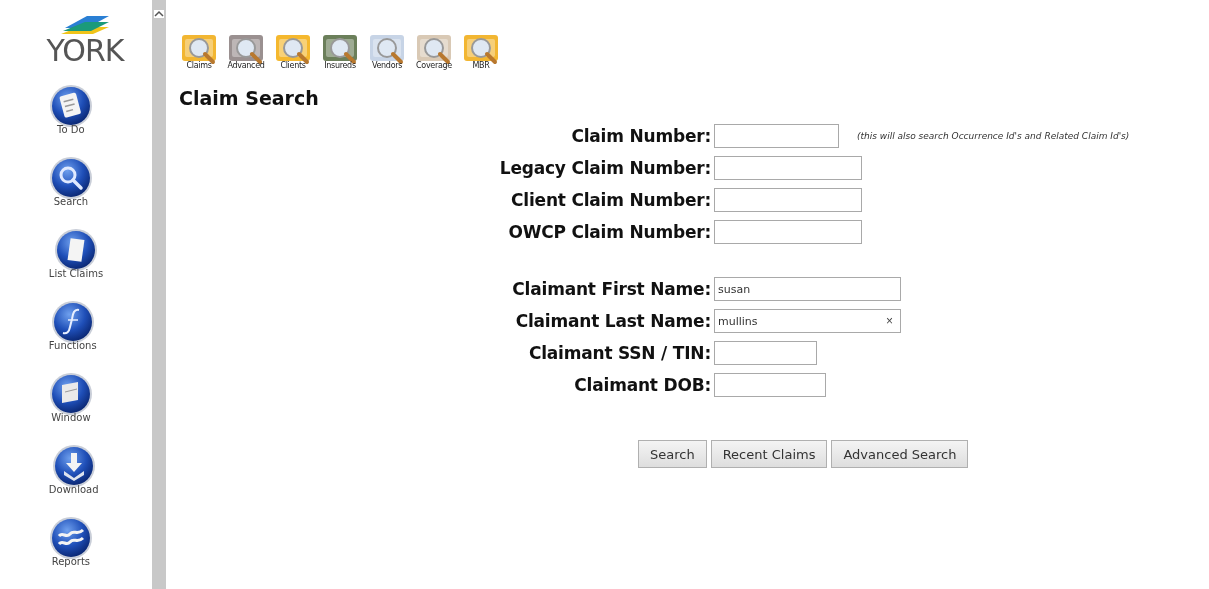 The image size is (1209, 589). I want to click on field-label: OWCP Claim Number:, so click(609, 232).